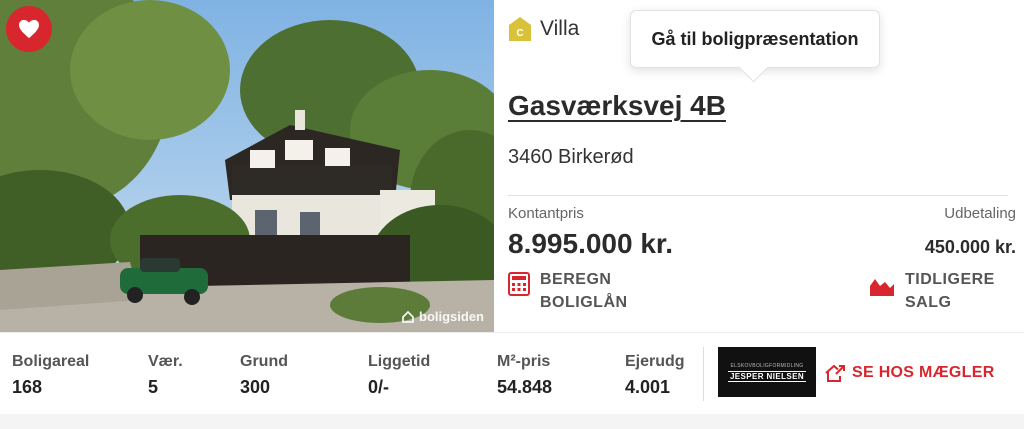  I want to click on broker-logo: ELSKOVBOLIGFORMIDLING JESPER NIELSEN, so click(767, 372).